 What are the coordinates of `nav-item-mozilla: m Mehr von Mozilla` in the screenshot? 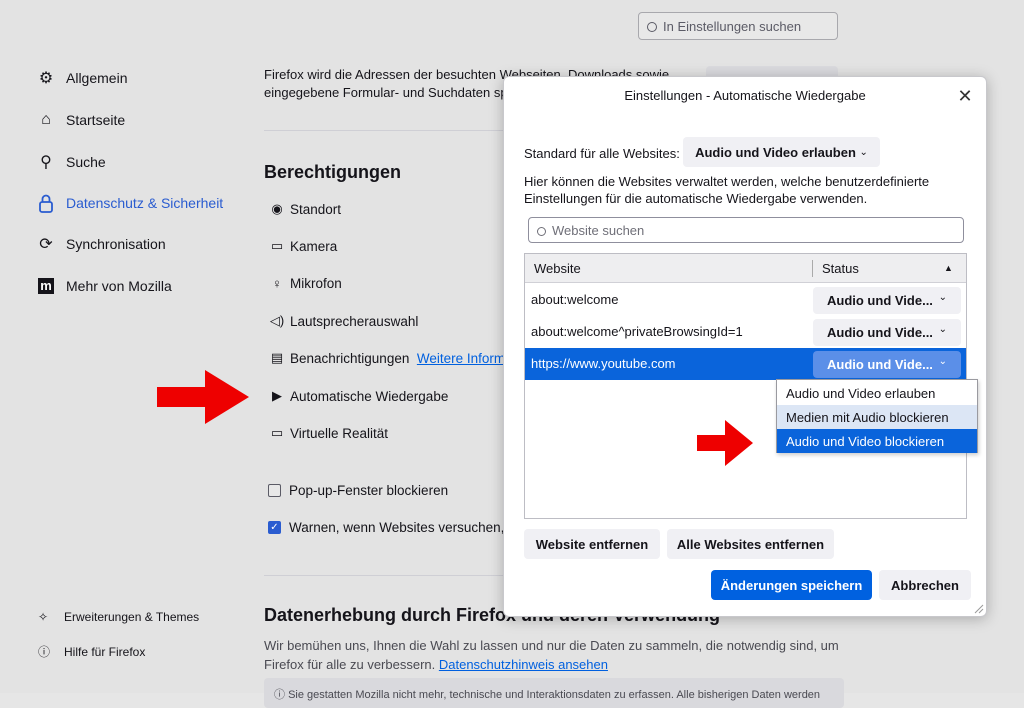 It's located at (104, 286).